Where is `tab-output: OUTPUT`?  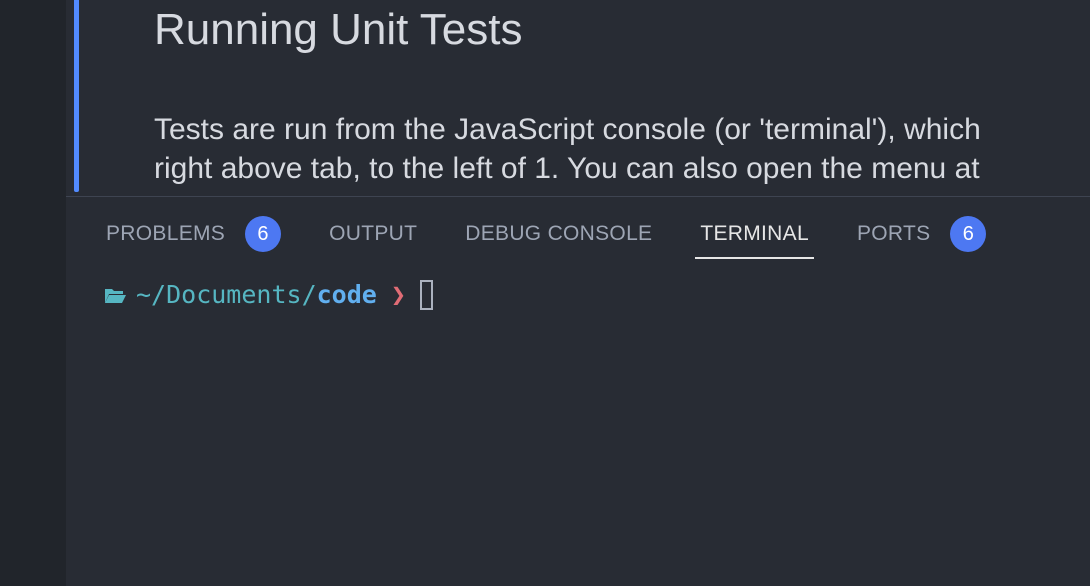 tab-output: OUTPUT is located at coordinates (373, 234).